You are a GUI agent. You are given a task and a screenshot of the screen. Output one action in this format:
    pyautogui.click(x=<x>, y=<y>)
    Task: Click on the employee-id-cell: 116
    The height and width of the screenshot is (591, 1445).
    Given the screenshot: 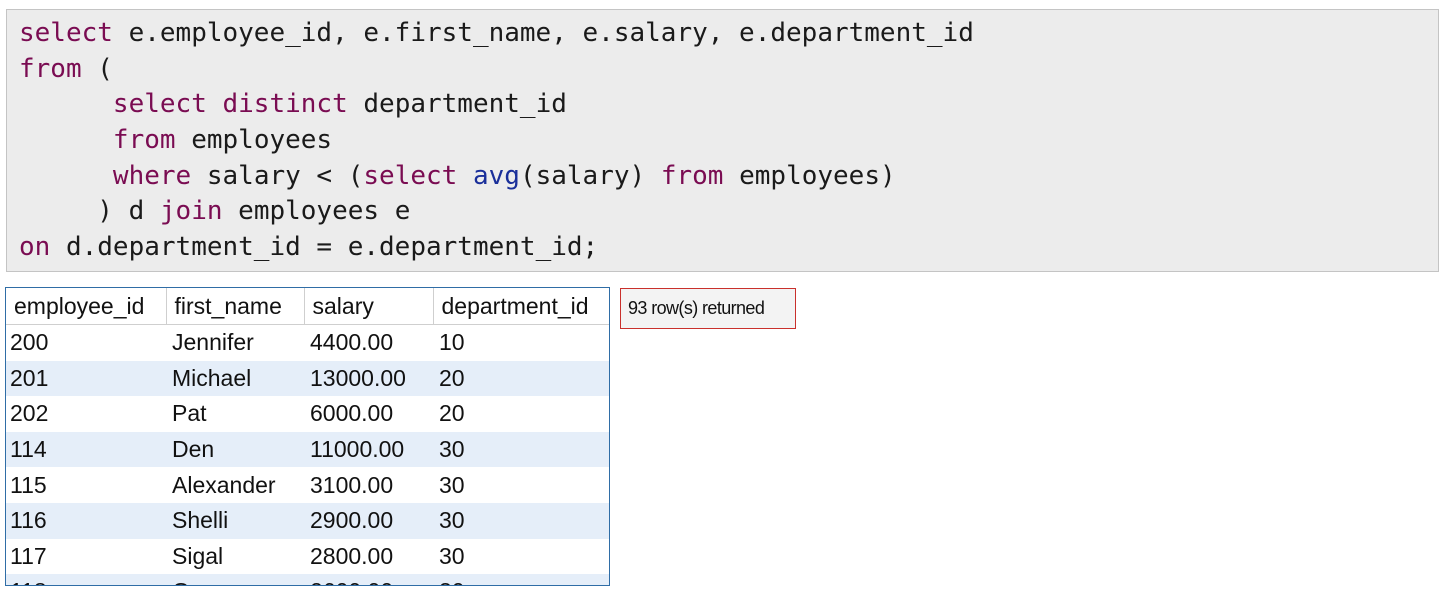 What is the action you would take?
    pyautogui.click(x=86, y=520)
    